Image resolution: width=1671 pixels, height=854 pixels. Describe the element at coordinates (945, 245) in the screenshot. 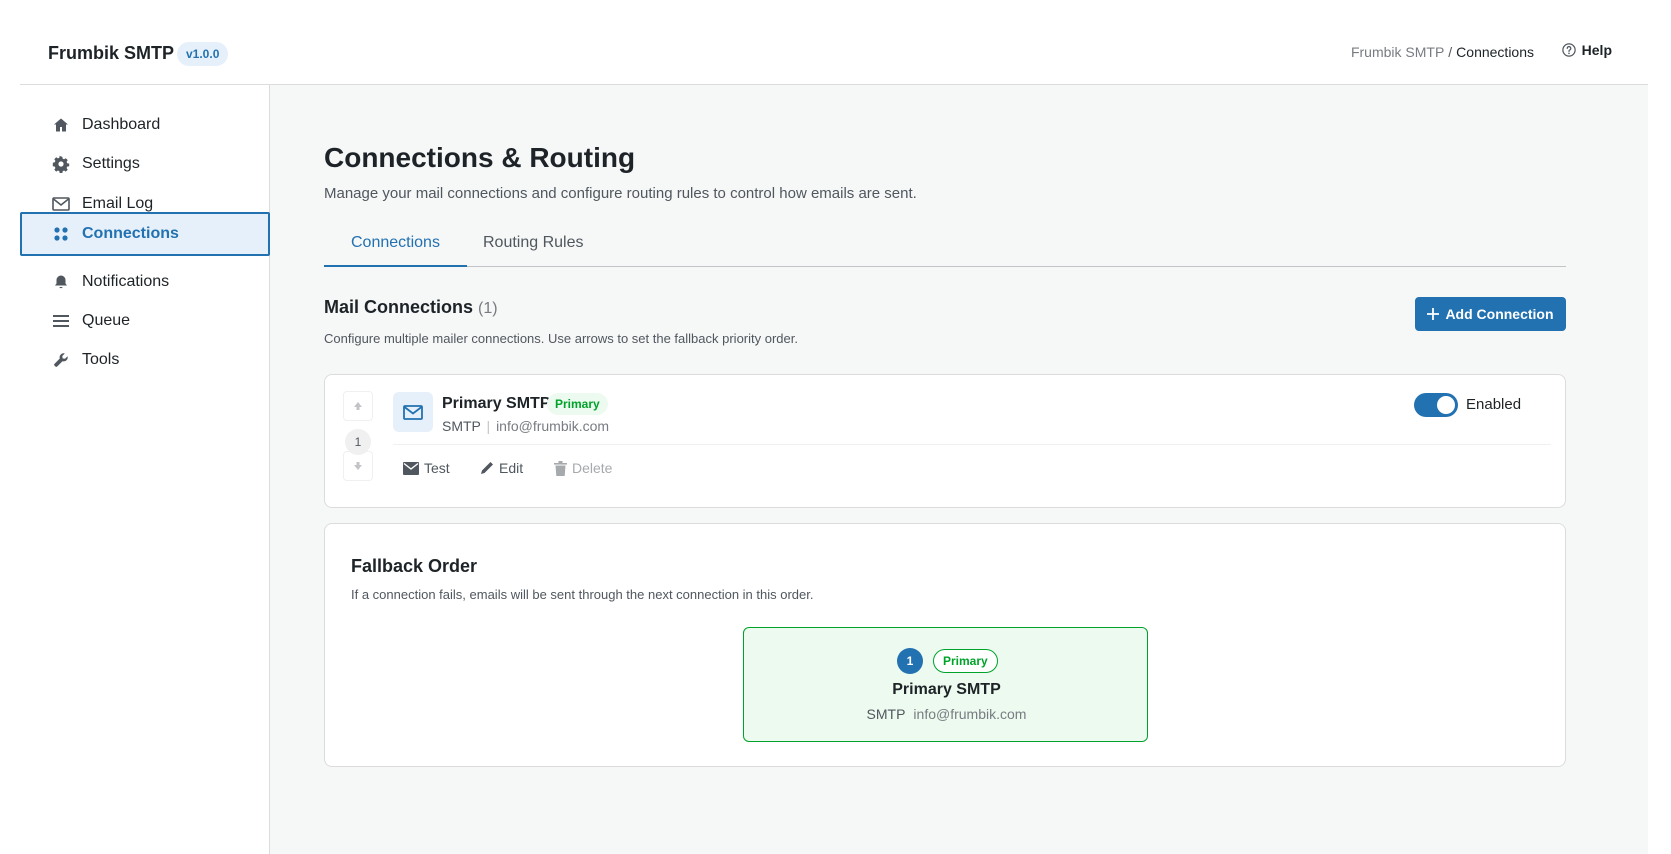

I see `tab-bar: Connections Routing Rules` at that location.